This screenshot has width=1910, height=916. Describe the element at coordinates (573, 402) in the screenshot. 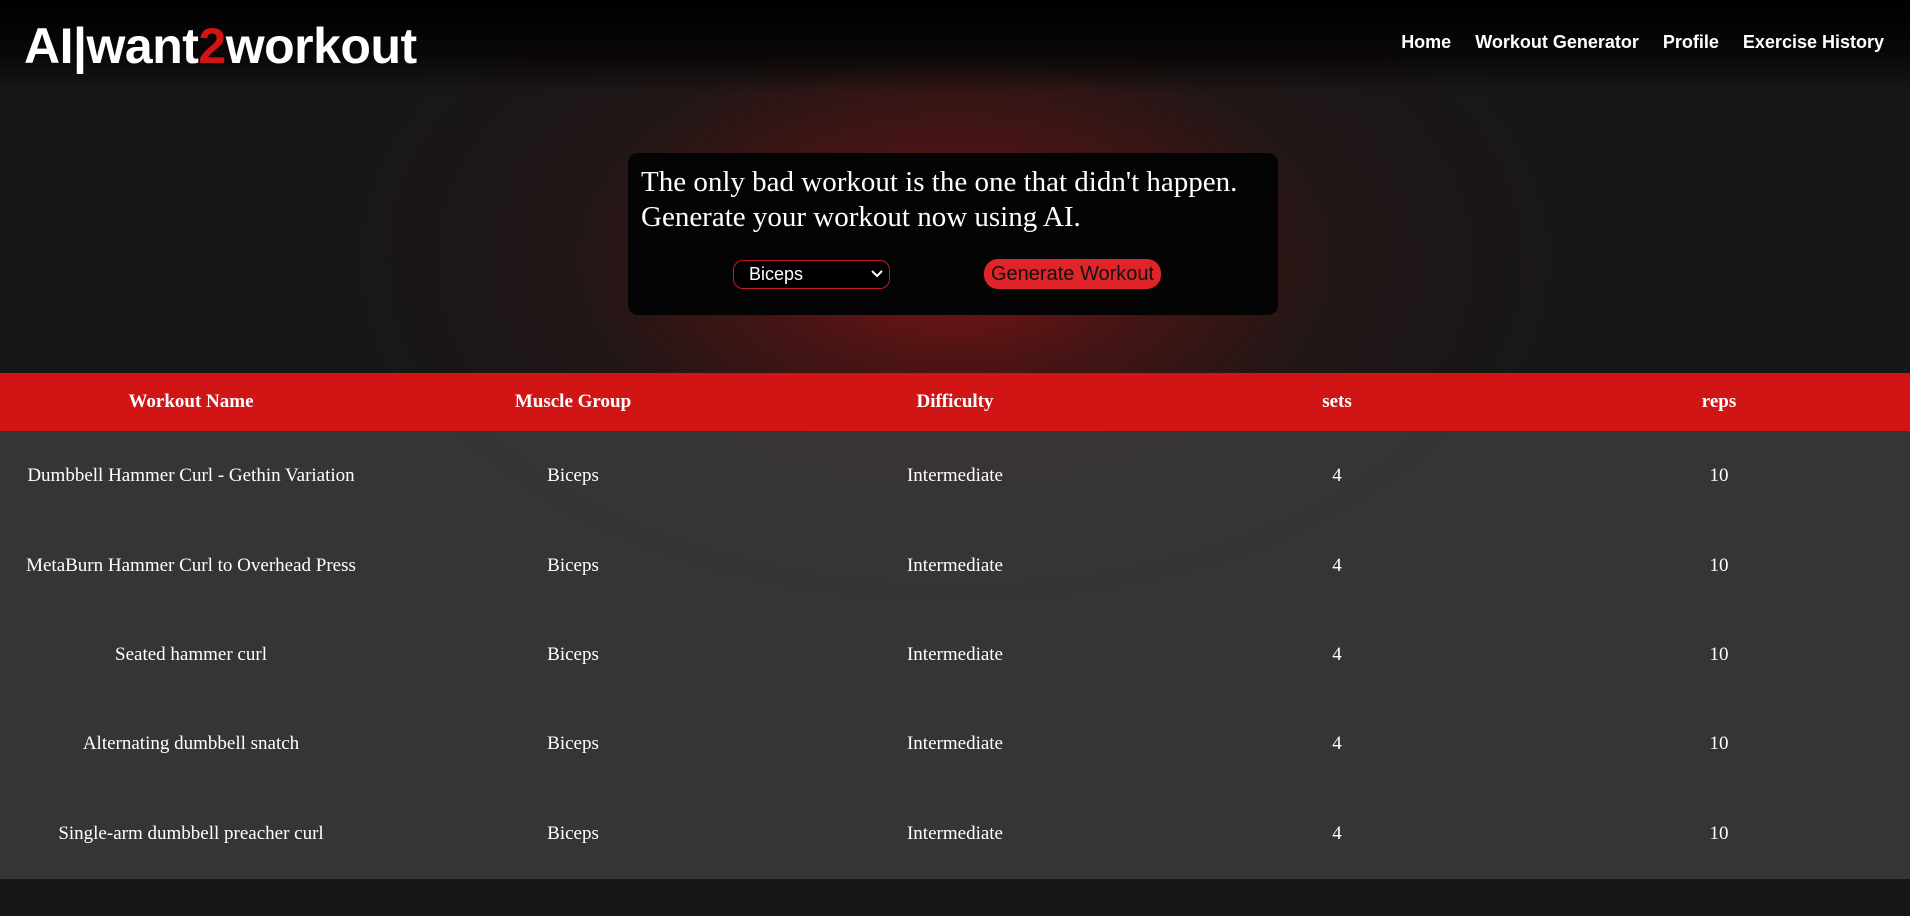

I see `header-muscle-group: Muscle Group` at that location.